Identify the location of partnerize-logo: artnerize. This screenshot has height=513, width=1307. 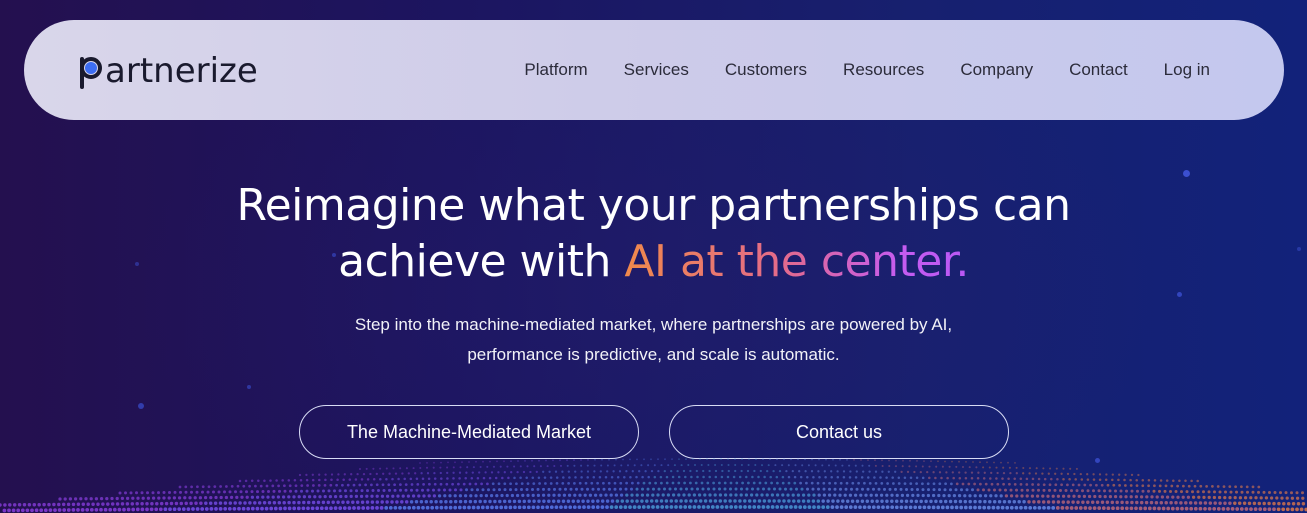
(169, 71).